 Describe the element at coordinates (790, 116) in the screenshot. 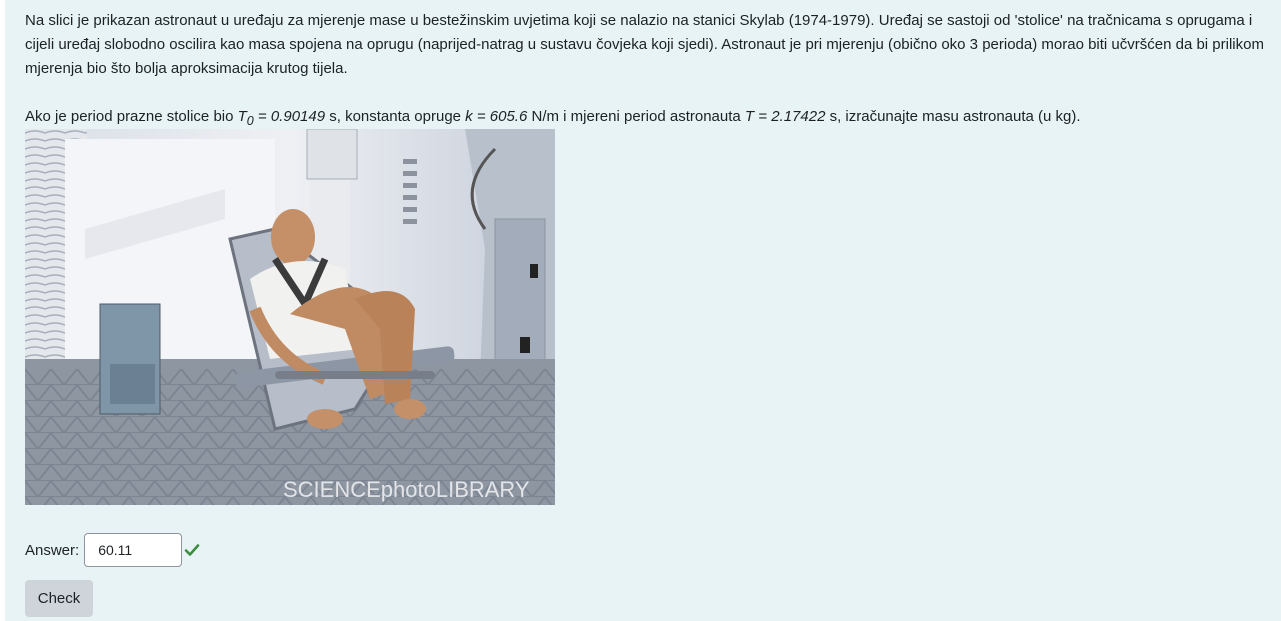

I see `t-value: = 2.17422` at that location.